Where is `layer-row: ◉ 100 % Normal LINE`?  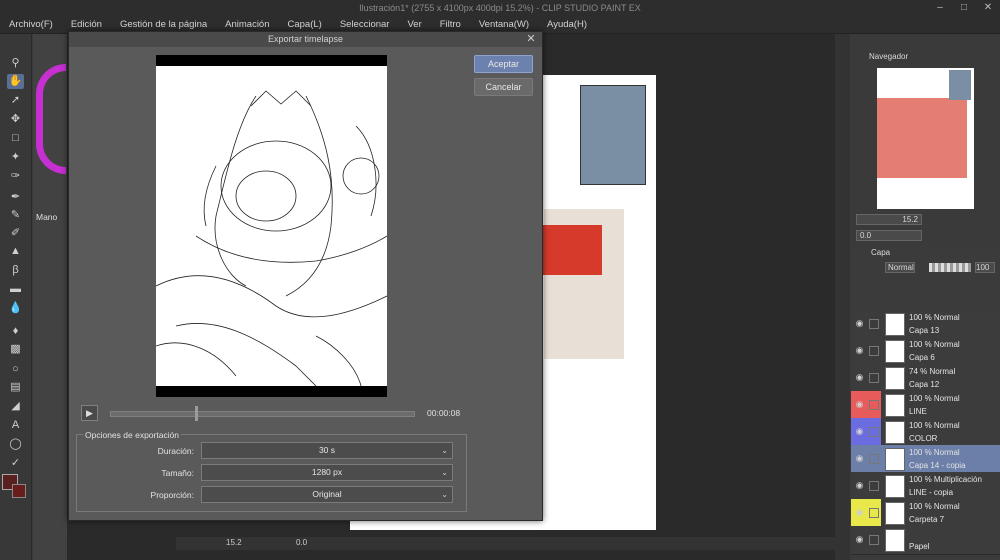
layer-row: ◉ 100 % Normal LINE is located at coordinates (925, 405).